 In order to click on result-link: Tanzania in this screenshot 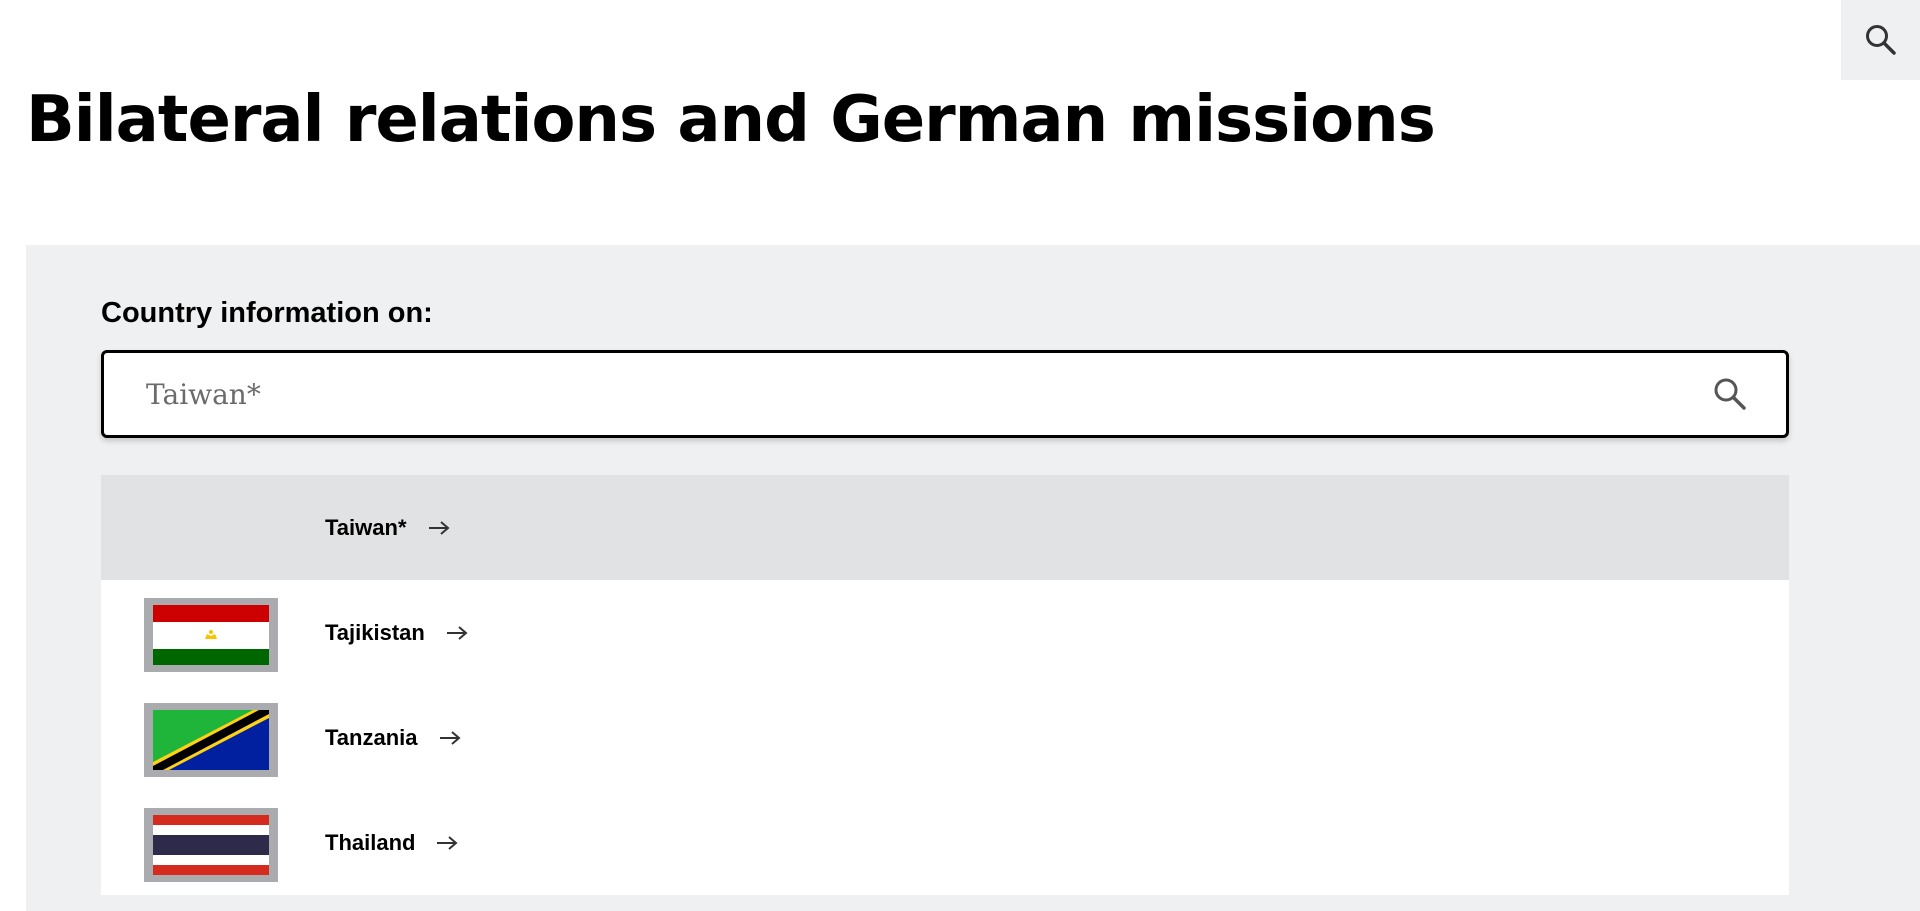, I will do `click(393, 738)`.